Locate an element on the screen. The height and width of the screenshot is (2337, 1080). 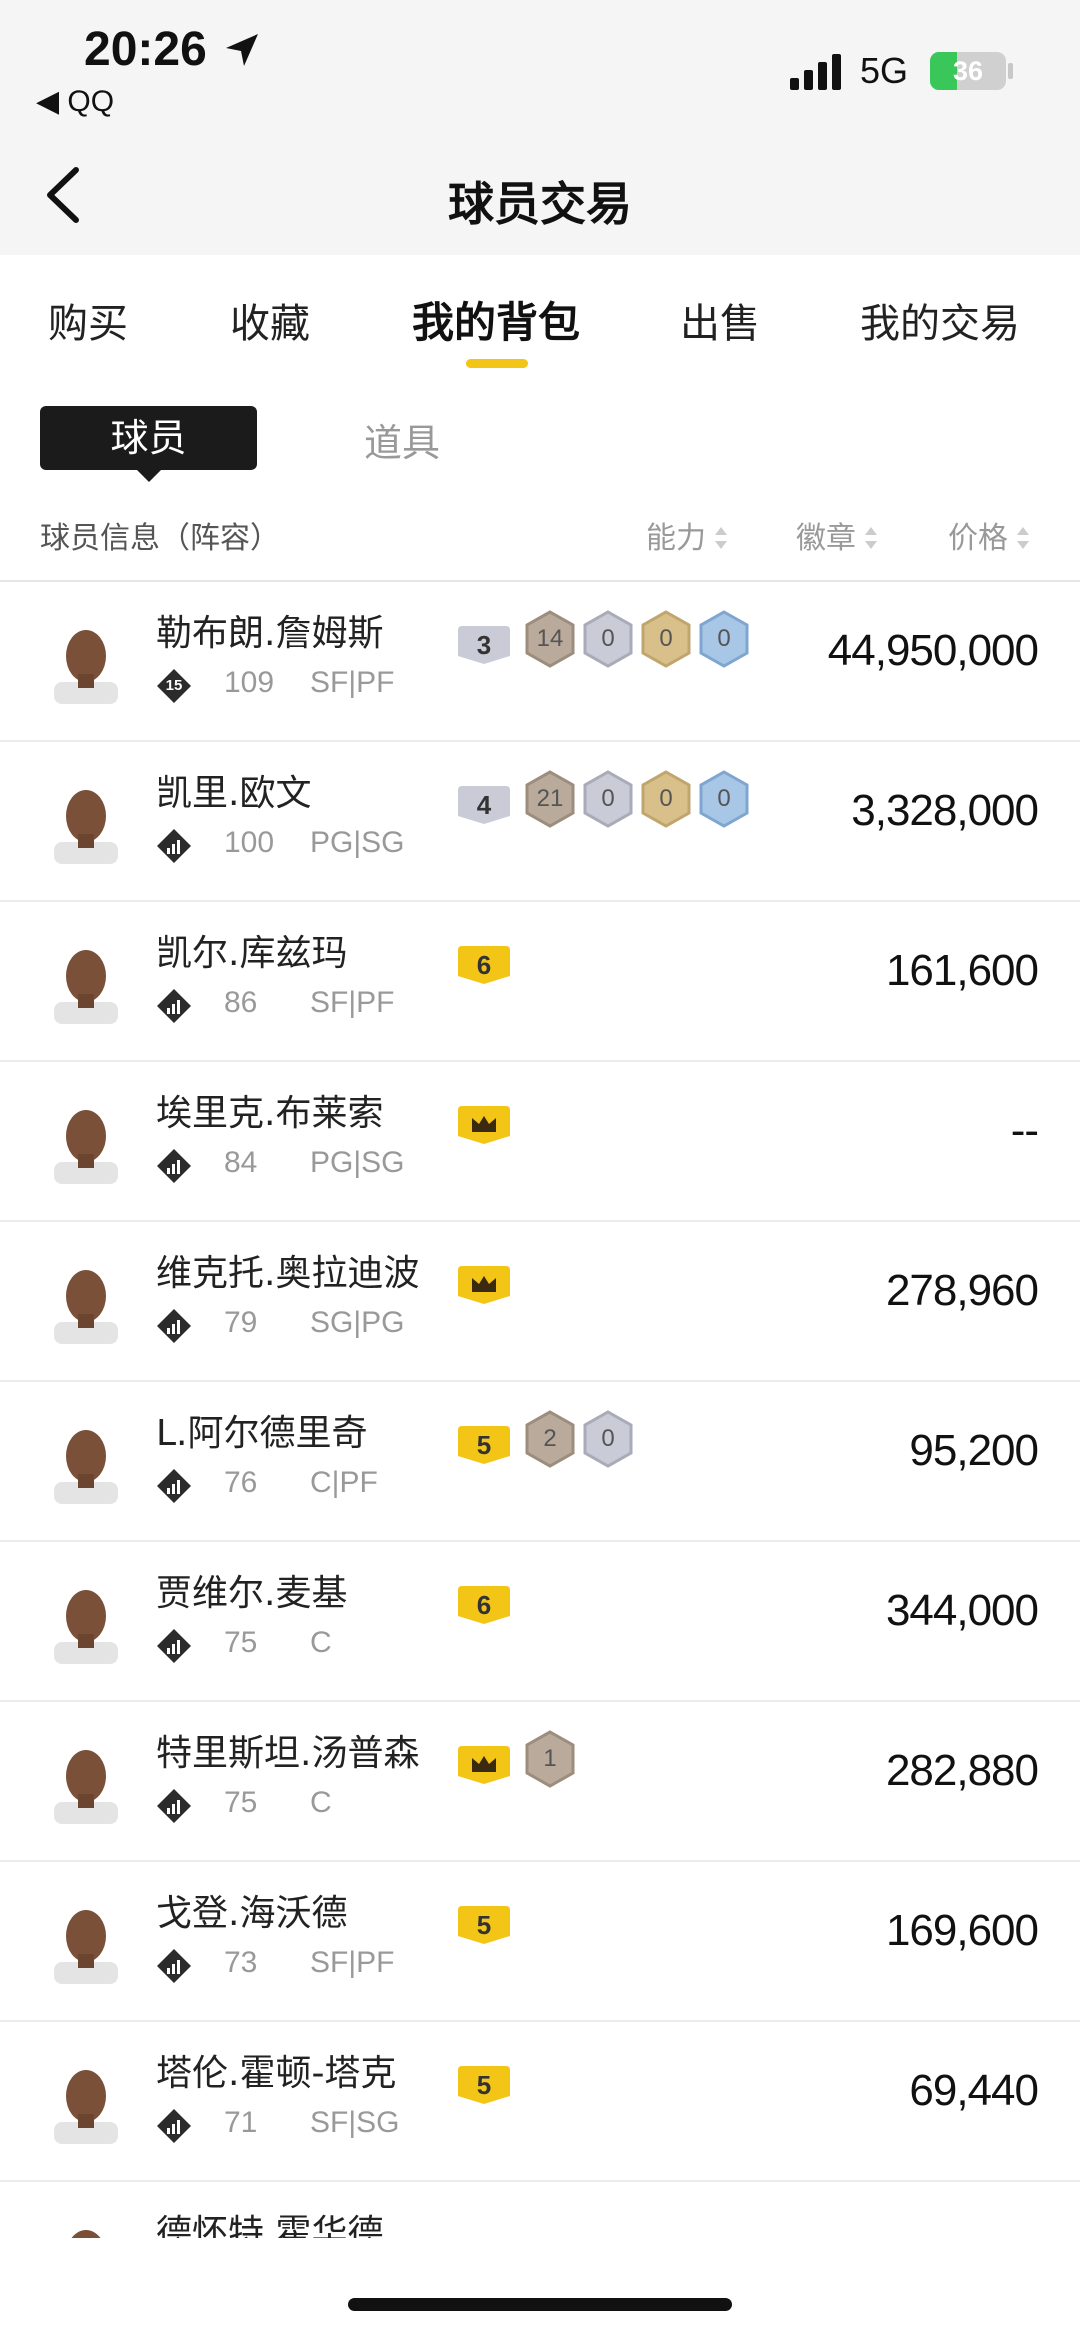
player-price: 44,950,000 is located at coordinates (933, 650).